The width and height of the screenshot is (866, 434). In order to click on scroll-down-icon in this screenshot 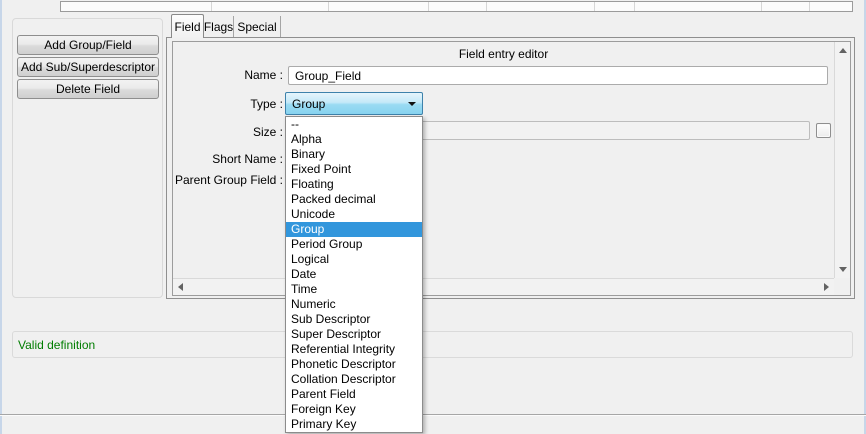, I will do `click(843, 269)`.